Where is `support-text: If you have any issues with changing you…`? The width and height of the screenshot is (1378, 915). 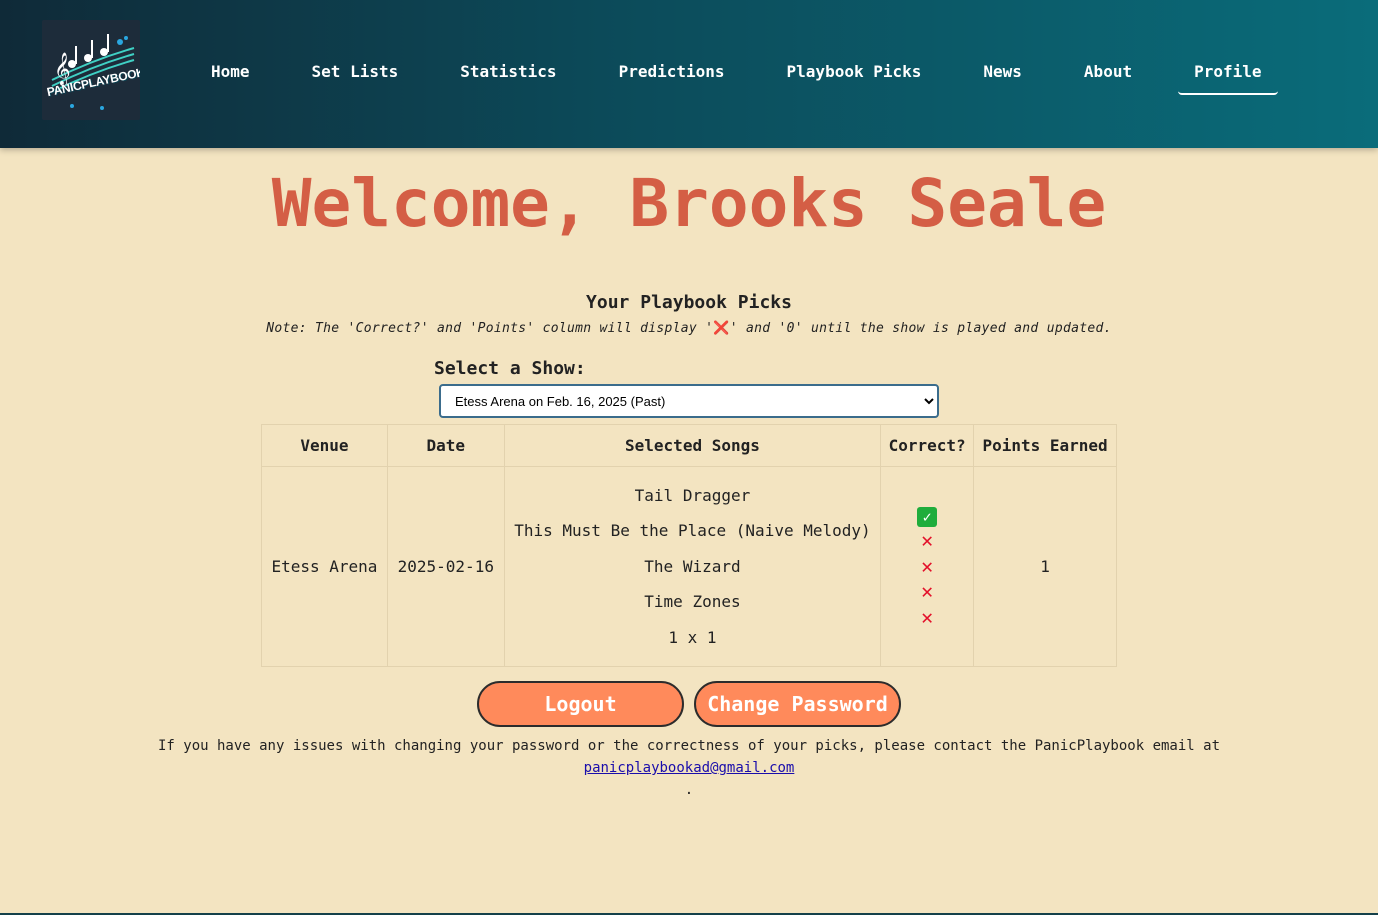 support-text: If you have any issues with changing you… is located at coordinates (689, 746).